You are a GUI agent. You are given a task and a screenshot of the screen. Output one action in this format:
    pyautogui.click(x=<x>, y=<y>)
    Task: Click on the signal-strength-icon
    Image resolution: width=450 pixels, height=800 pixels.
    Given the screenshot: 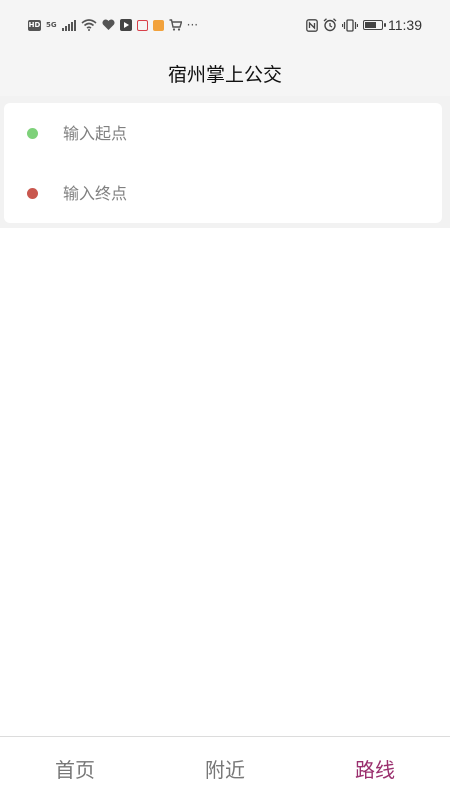 What is the action you would take?
    pyautogui.click(x=68, y=25)
    